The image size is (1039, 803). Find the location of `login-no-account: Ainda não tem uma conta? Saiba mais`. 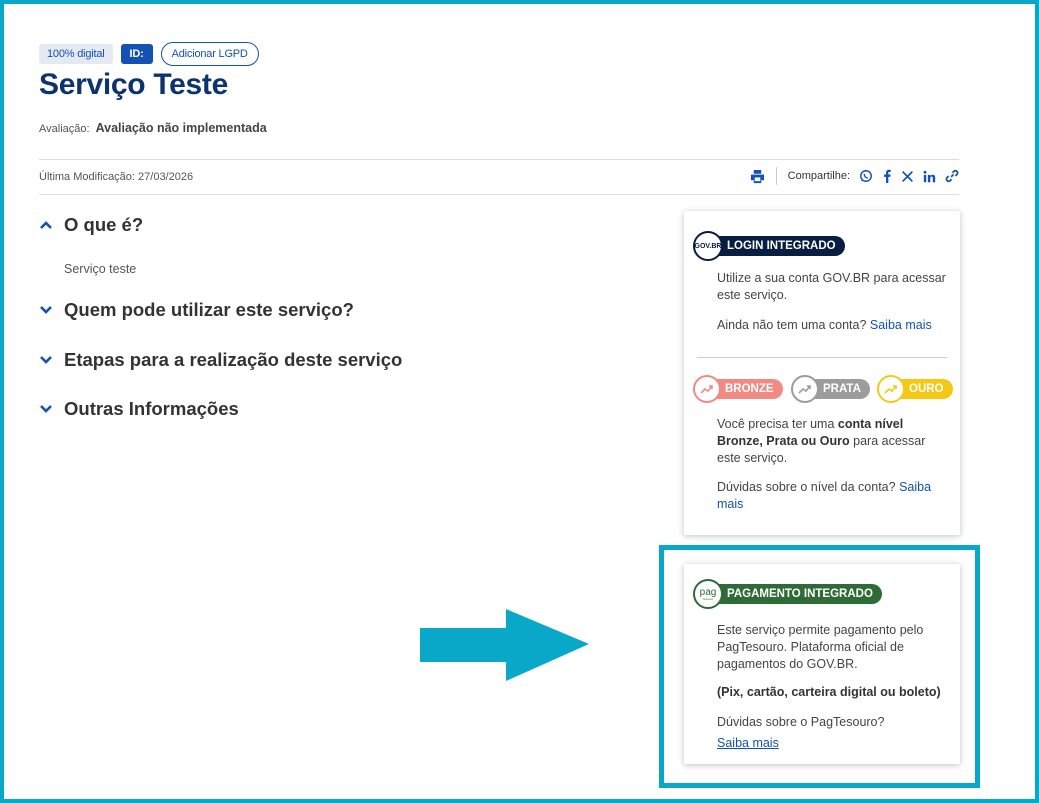

login-no-account: Ainda não tem uma conta? Saiba mais is located at coordinates (824, 325).